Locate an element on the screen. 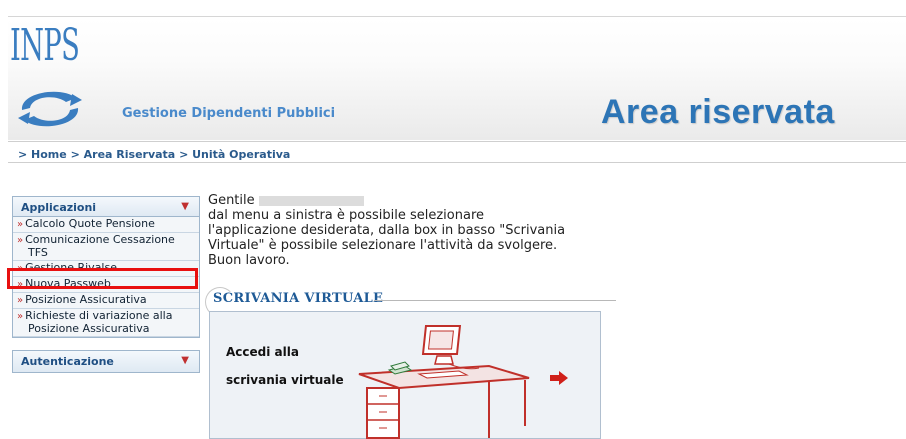  autenticazione-menu-header: Autenticazione ▼ is located at coordinates (106, 361).